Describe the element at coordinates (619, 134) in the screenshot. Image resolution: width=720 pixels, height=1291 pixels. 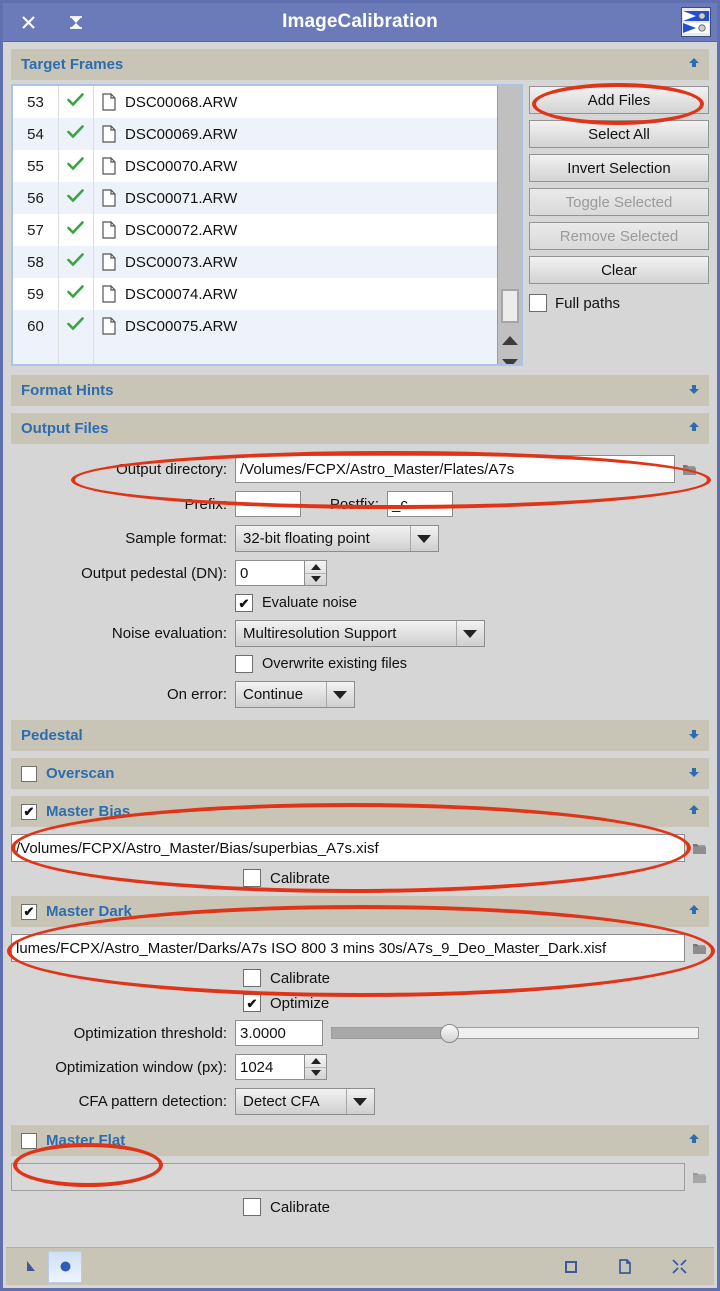
I see `select-all-button: Select All` at that location.